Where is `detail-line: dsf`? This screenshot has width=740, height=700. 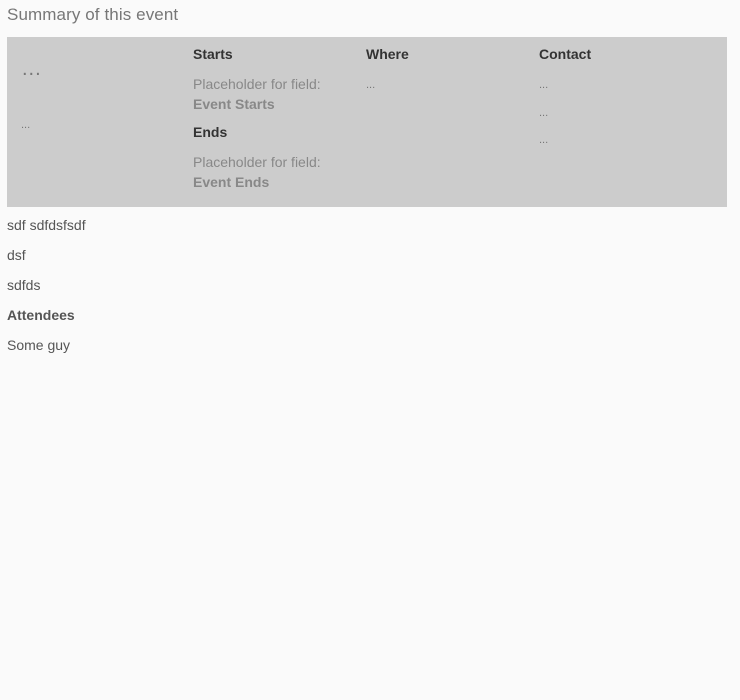
detail-line: dsf is located at coordinates (16, 255).